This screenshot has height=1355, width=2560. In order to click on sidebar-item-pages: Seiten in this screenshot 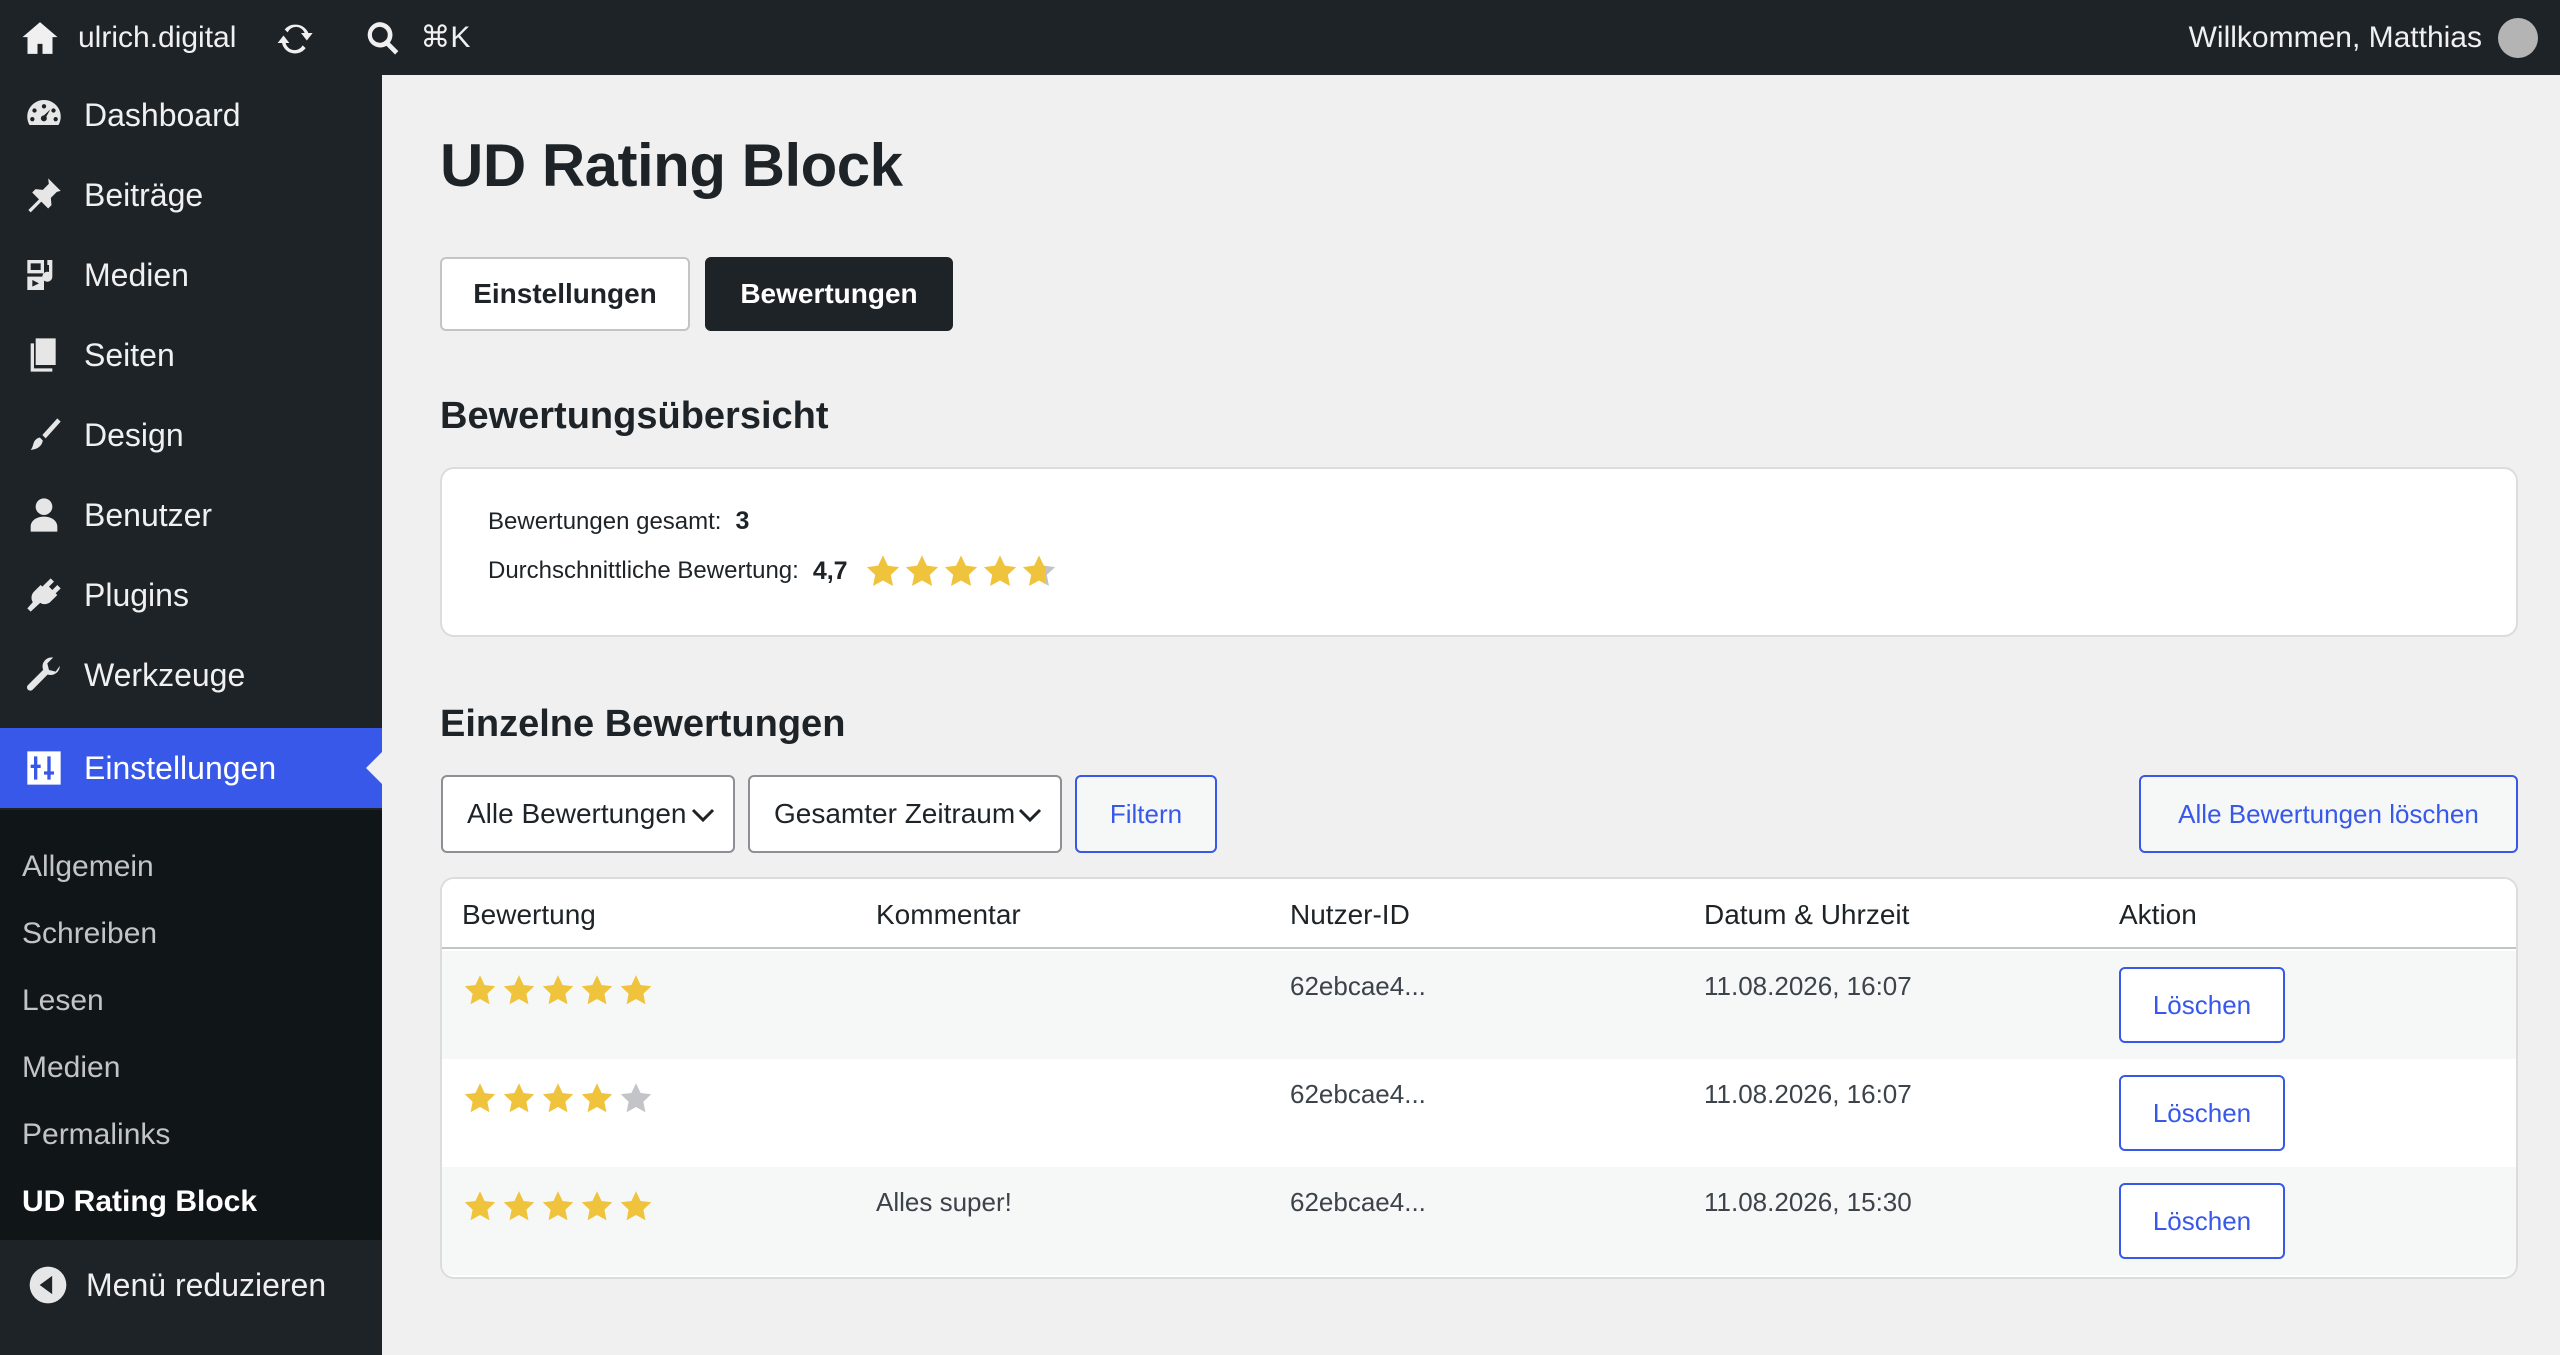, I will do `click(191, 355)`.